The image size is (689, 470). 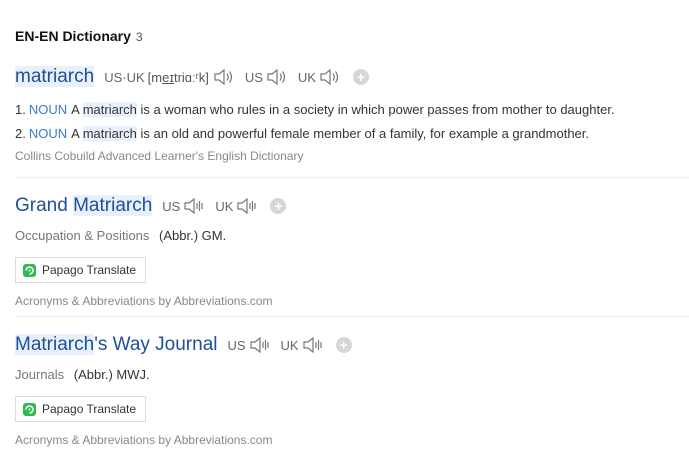 I want to click on category-row: Journals (Abbr.) MWJ., so click(x=352, y=375).